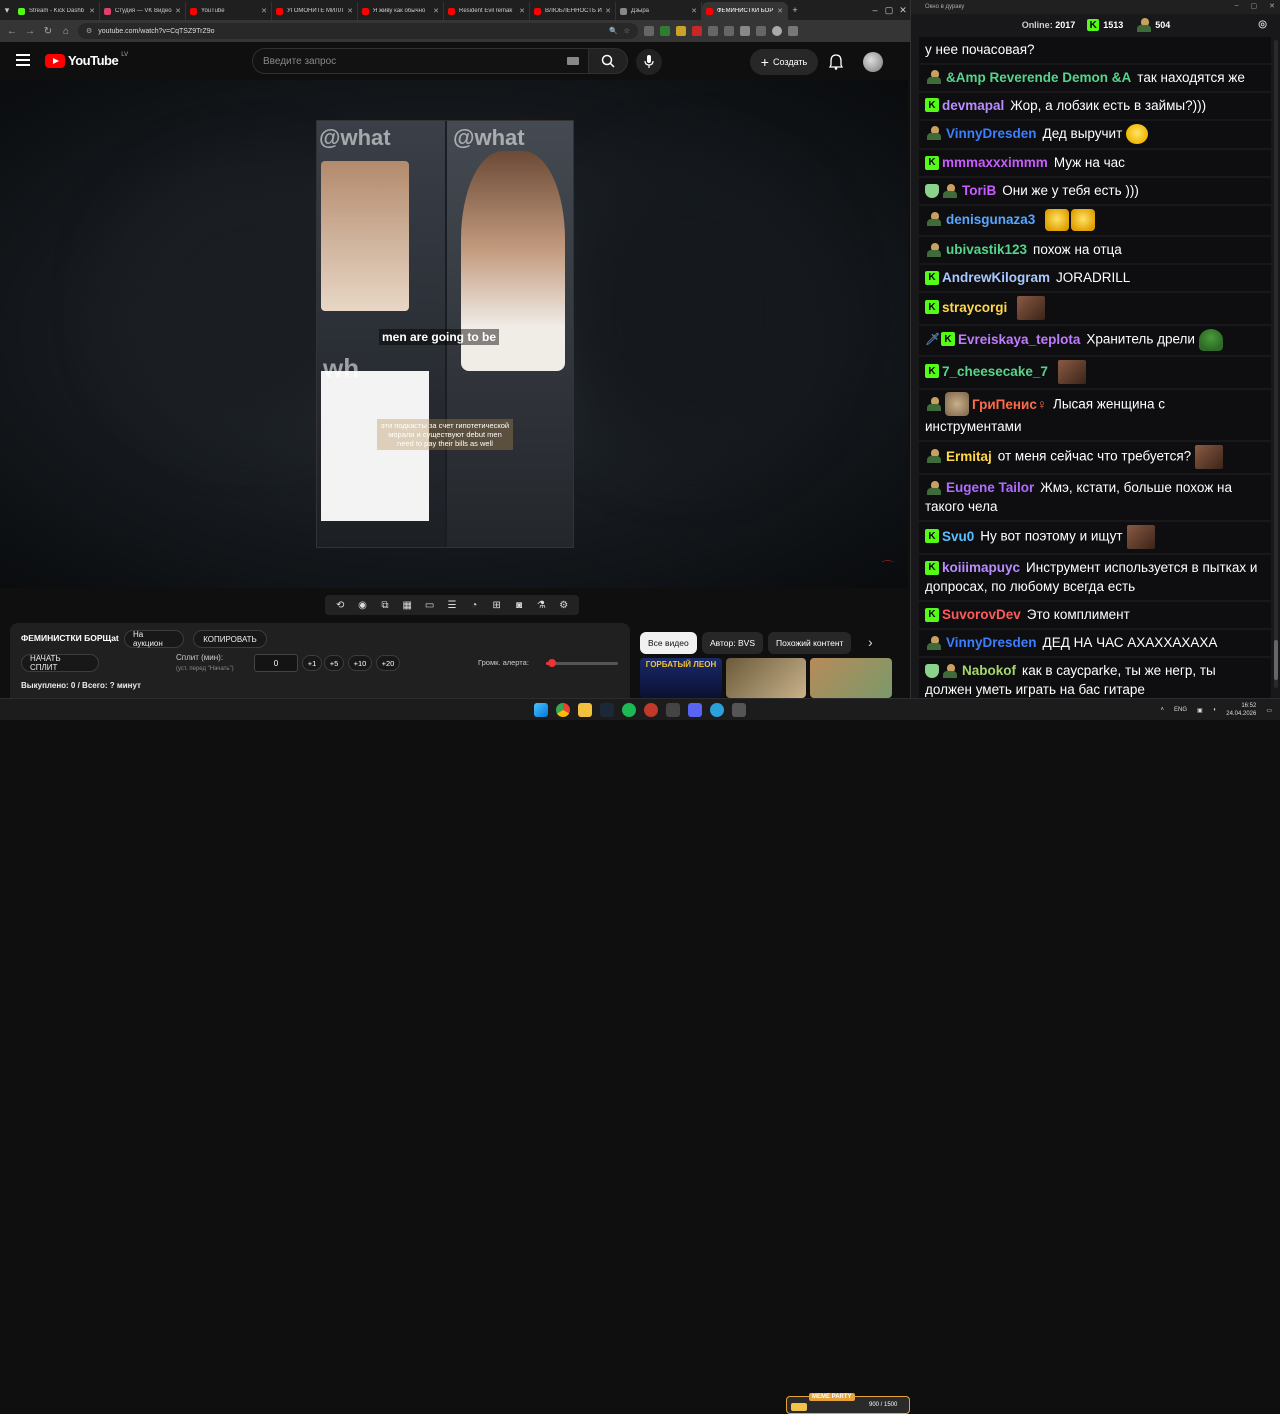 The width and height of the screenshot is (1280, 1414). I want to click on maximize-icon: ▢, so click(1254, 6).